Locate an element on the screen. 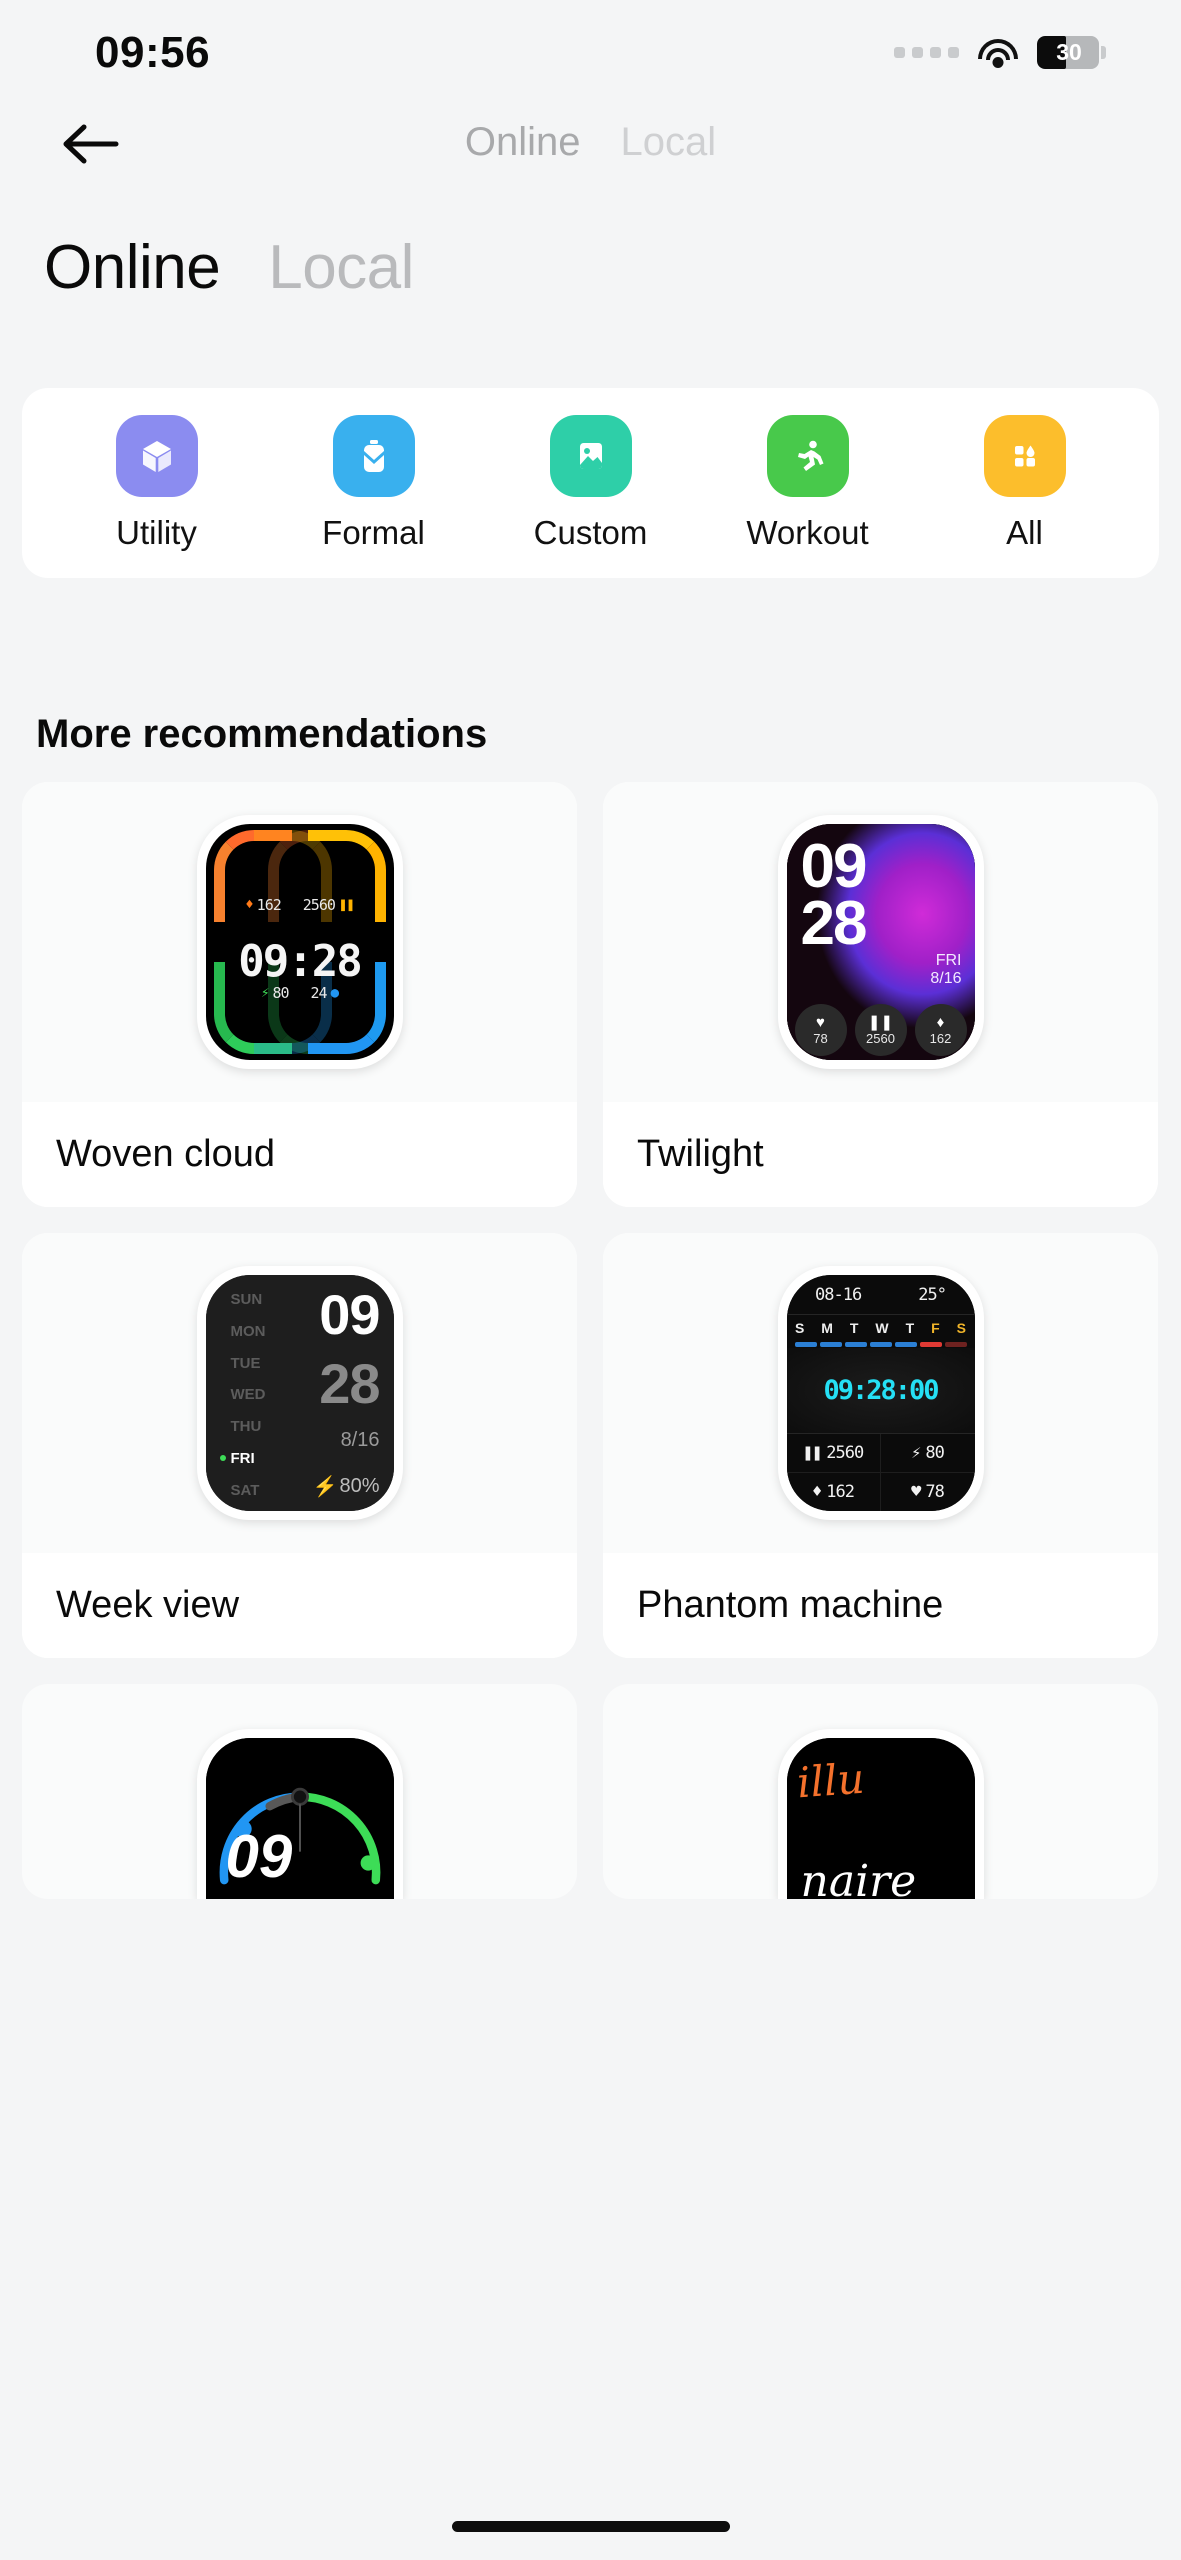 Image resolution: width=1181 pixels, height=2560 pixels. day-letter-s1: S is located at coordinates (799, 1328).